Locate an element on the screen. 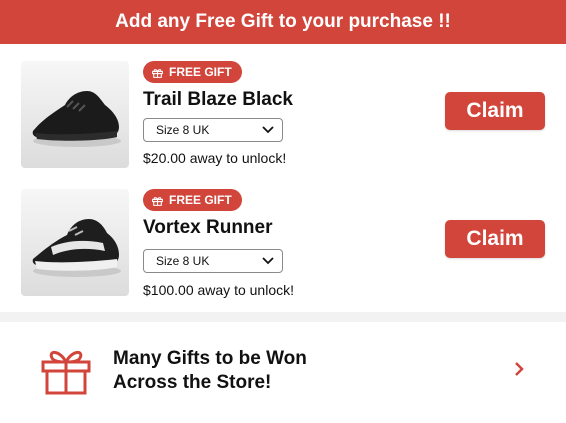 Image resolution: width=566 pixels, height=423 pixels. product-name: Trail Blaze Black is located at coordinates (218, 99).